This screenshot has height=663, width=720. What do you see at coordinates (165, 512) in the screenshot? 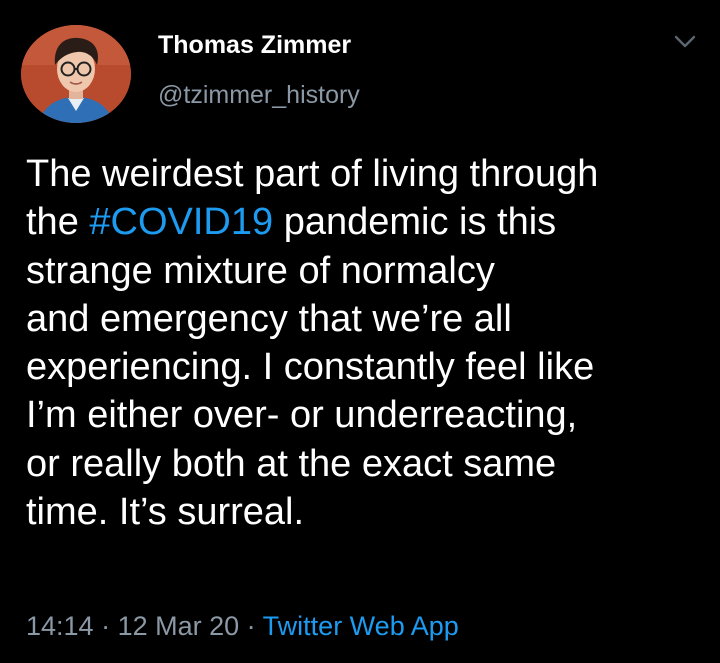
I see `tweet-line: time. It’s surreal.` at bounding box center [165, 512].